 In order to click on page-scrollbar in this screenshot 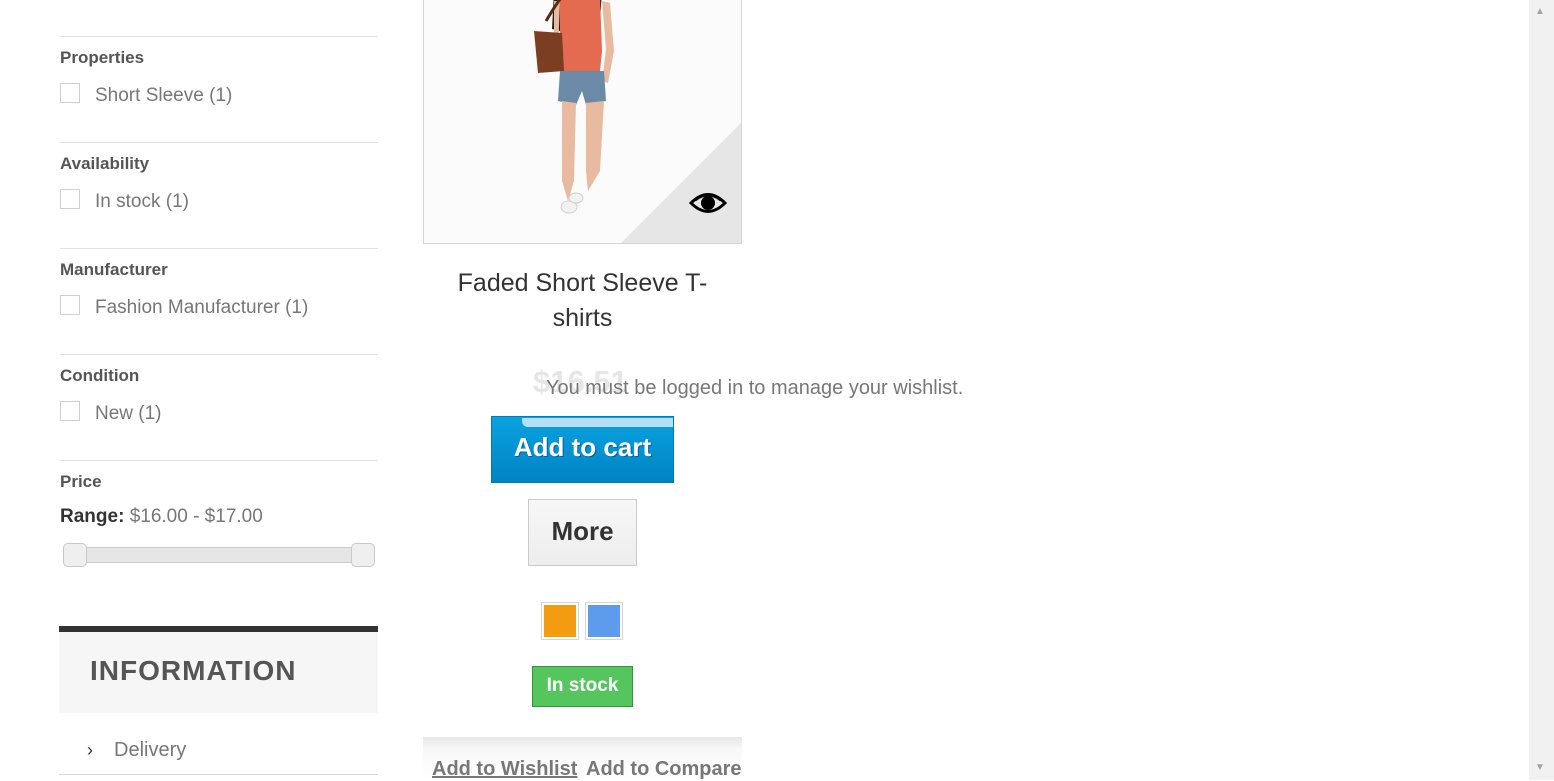, I will do `click(1541, 390)`.